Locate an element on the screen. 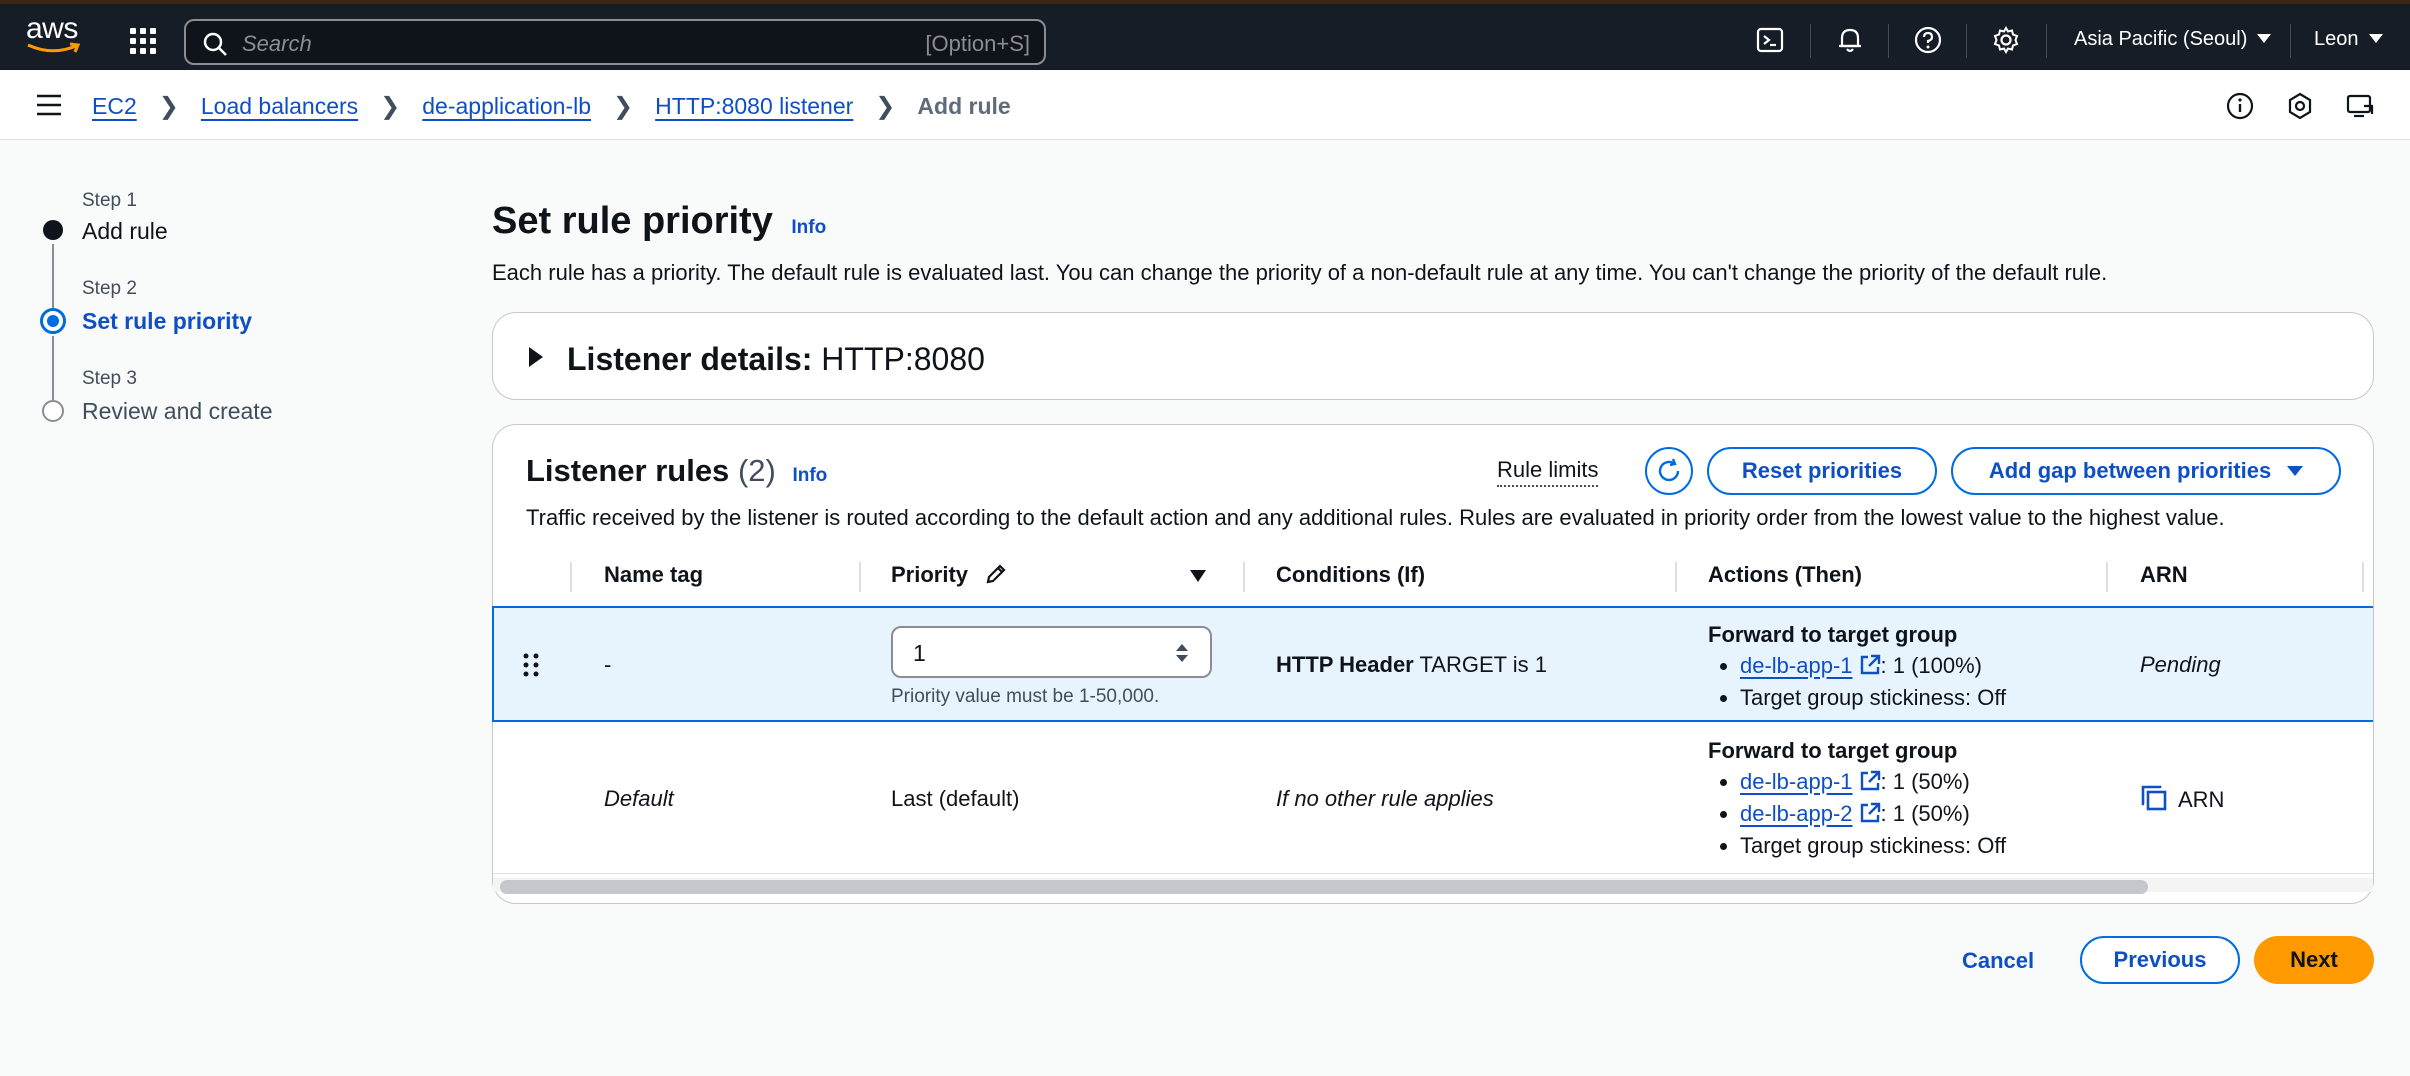 This screenshot has height=1076, width=2410. rule-condition: HTTP Header TARGET is 1 is located at coordinates (1412, 664).